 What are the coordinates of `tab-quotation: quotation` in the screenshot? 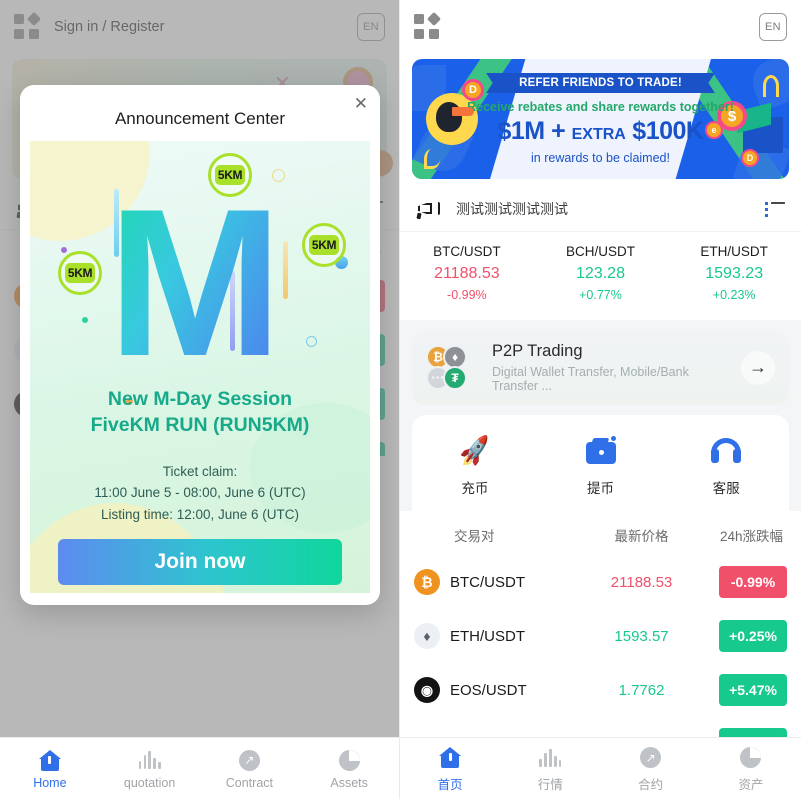 It's located at (150, 768).